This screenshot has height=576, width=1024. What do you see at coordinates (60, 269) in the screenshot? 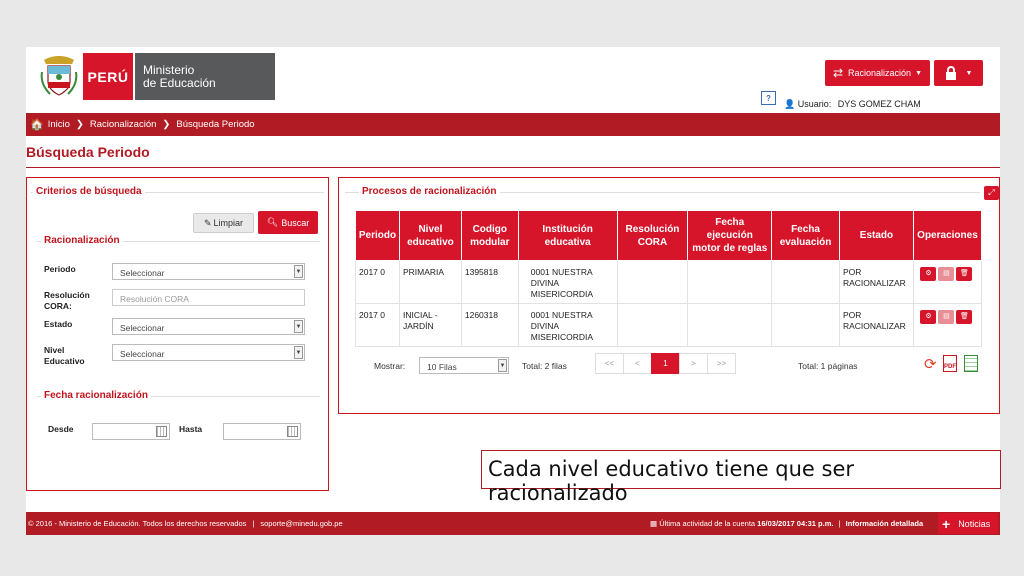
I see `periodo-label: Periodo` at bounding box center [60, 269].